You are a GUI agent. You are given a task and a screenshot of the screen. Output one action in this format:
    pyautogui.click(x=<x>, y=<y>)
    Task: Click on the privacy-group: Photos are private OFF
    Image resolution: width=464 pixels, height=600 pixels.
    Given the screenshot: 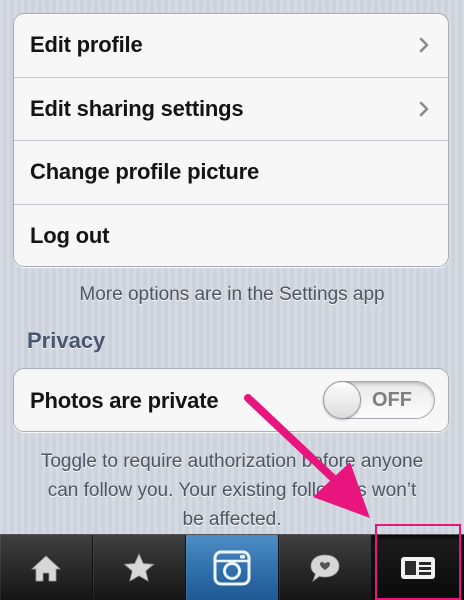 What is the action you would take?
    pyautogui.click(x=231, y=400)
    